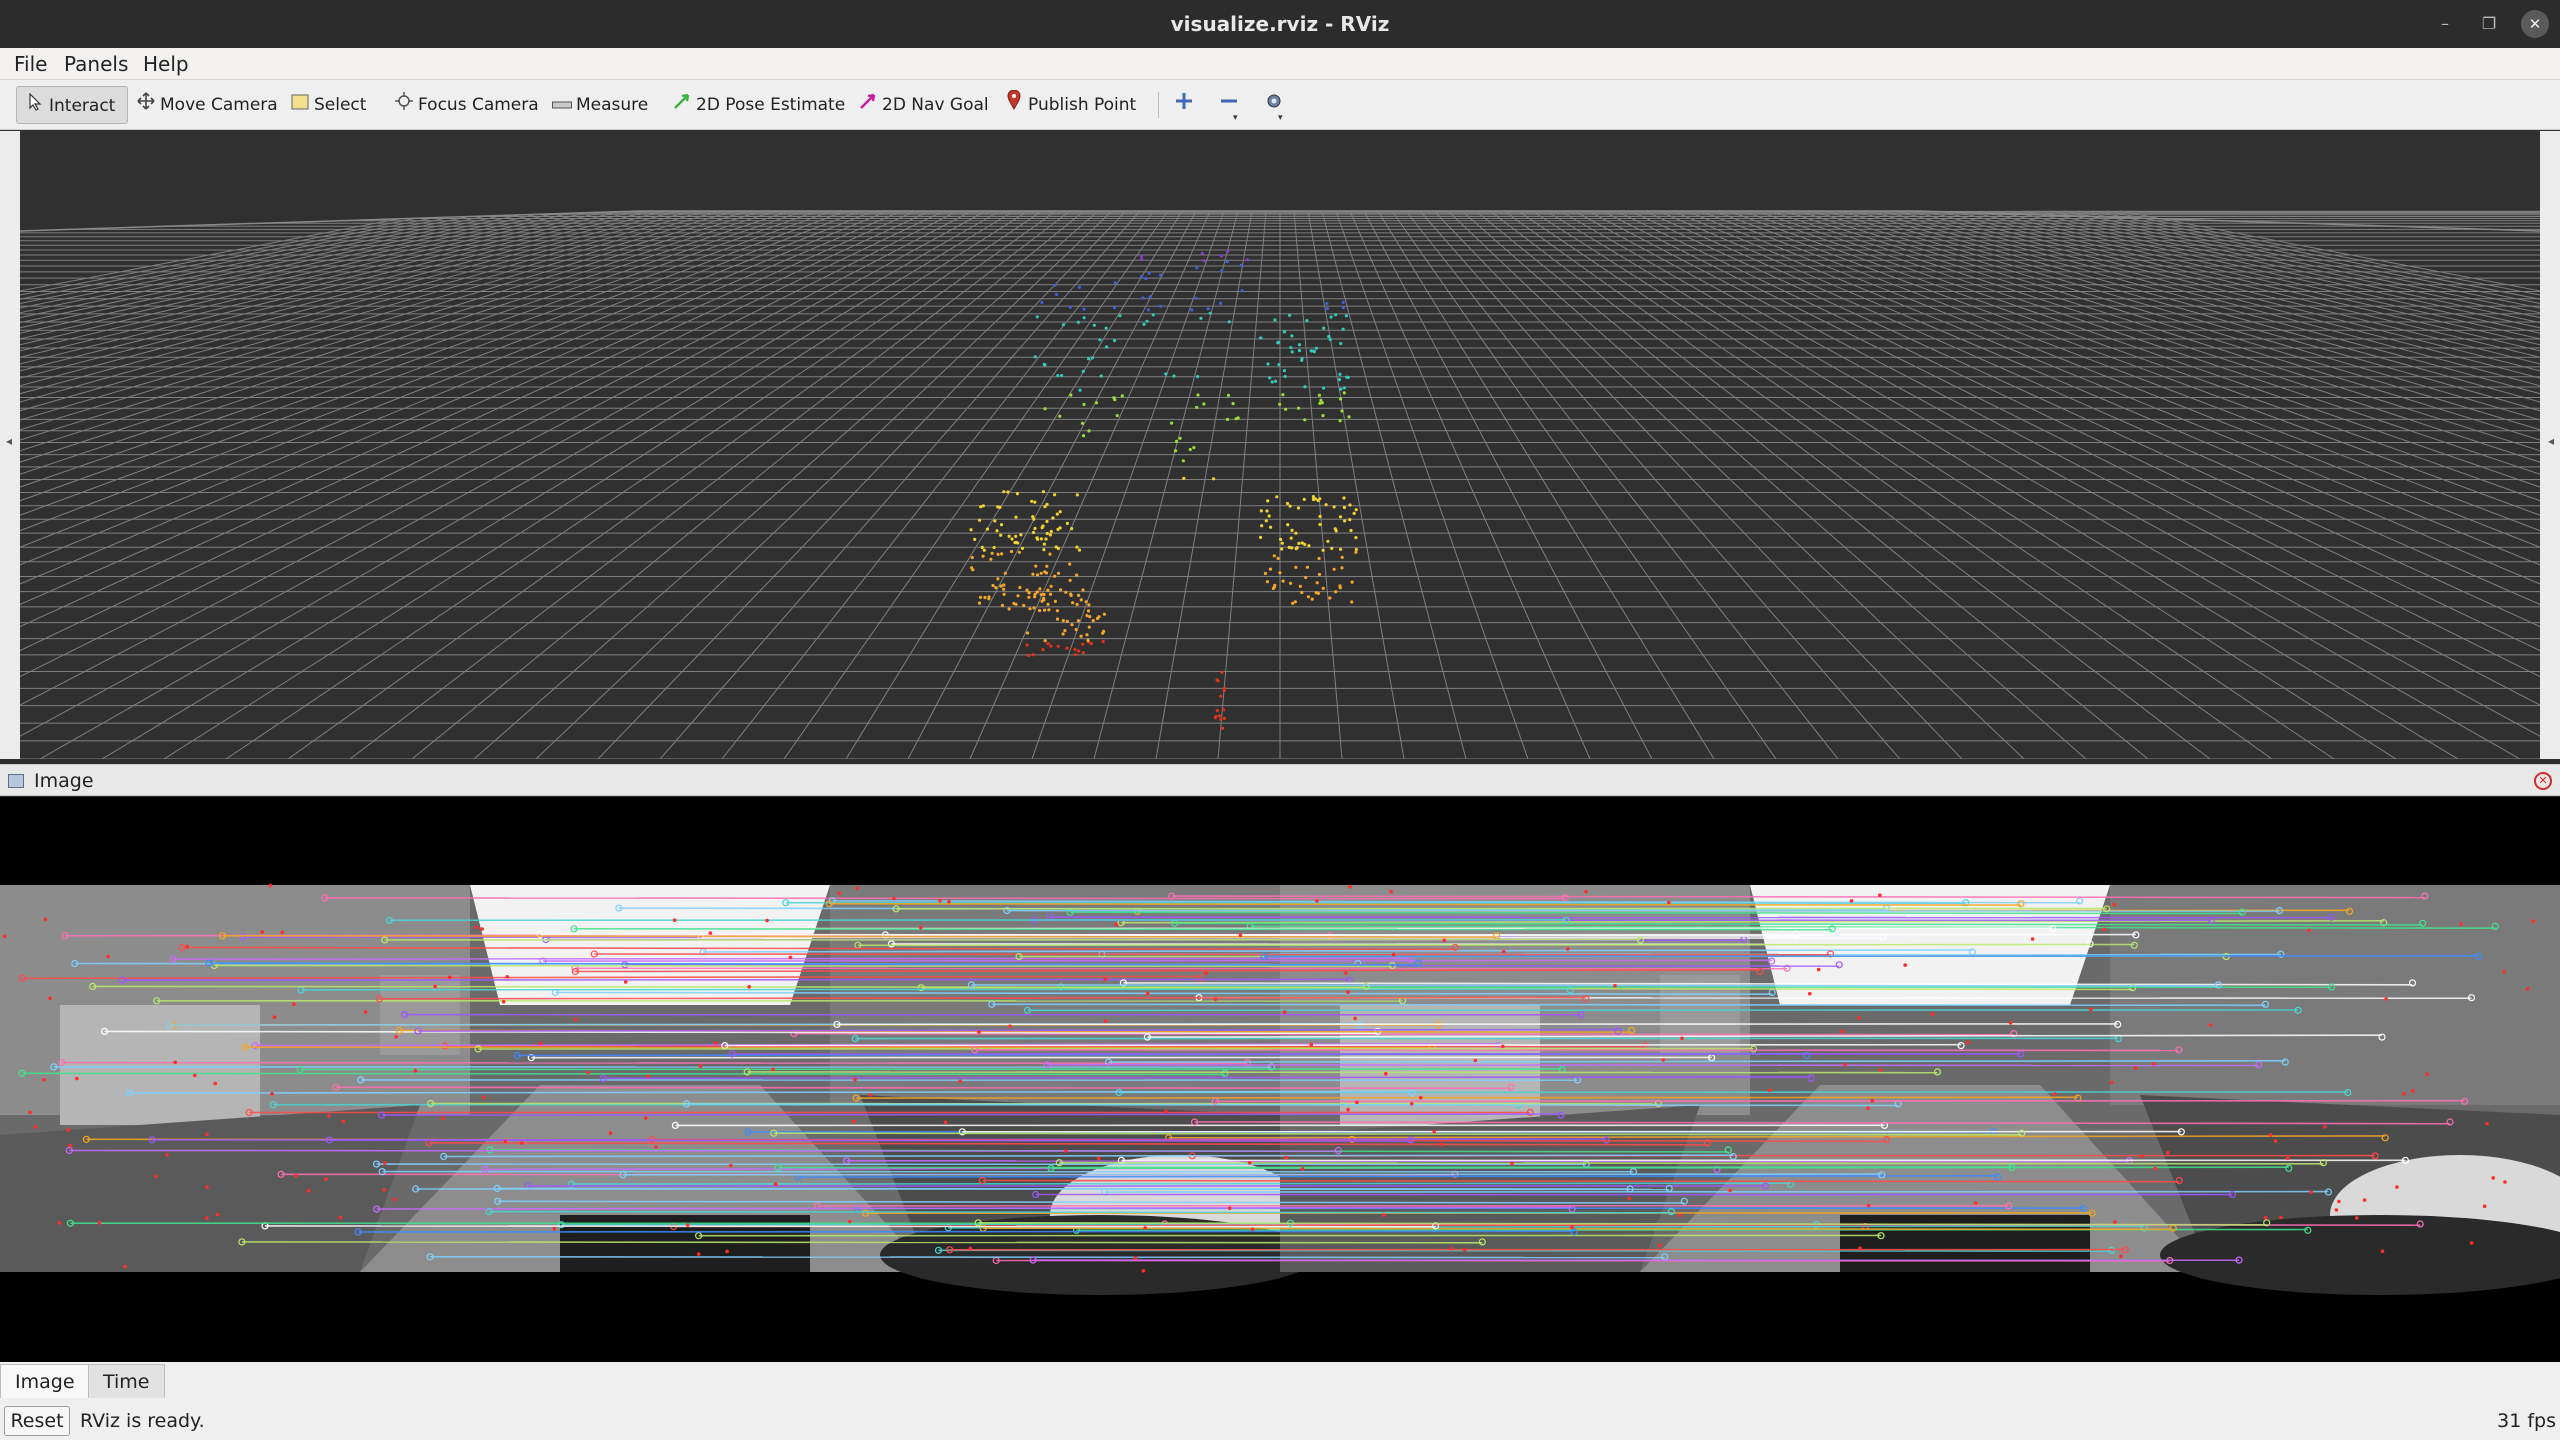 This screenshot has height=1440, width=2560. I want to click on window-title: visualize.rviz - RViz, so click(1280, 24).